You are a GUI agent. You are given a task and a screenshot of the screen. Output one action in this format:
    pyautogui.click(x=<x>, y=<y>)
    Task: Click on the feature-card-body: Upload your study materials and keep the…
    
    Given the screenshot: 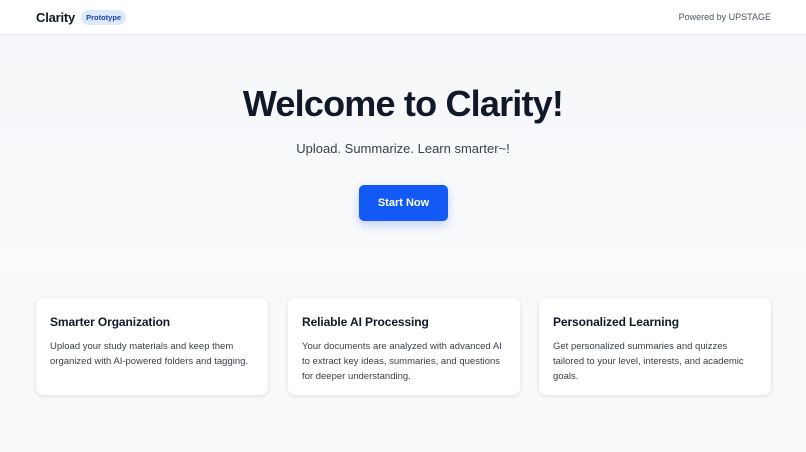 What is the action you would take?
    pyautogui.click(x=149, y=354)
    